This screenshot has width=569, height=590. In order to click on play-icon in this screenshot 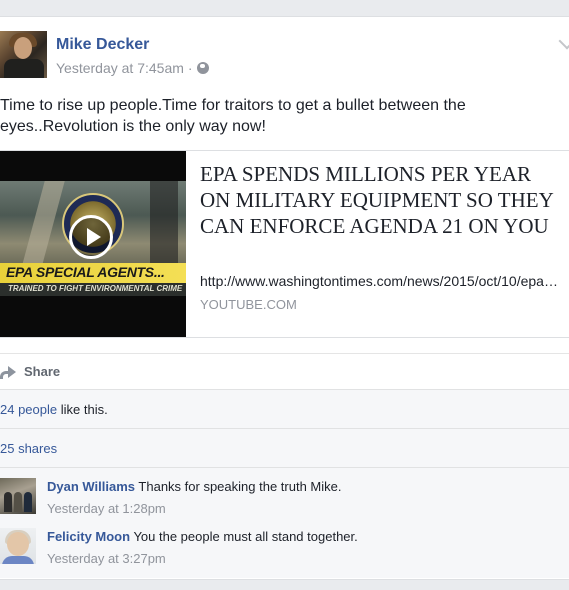, I will do `click(91, 237)`.